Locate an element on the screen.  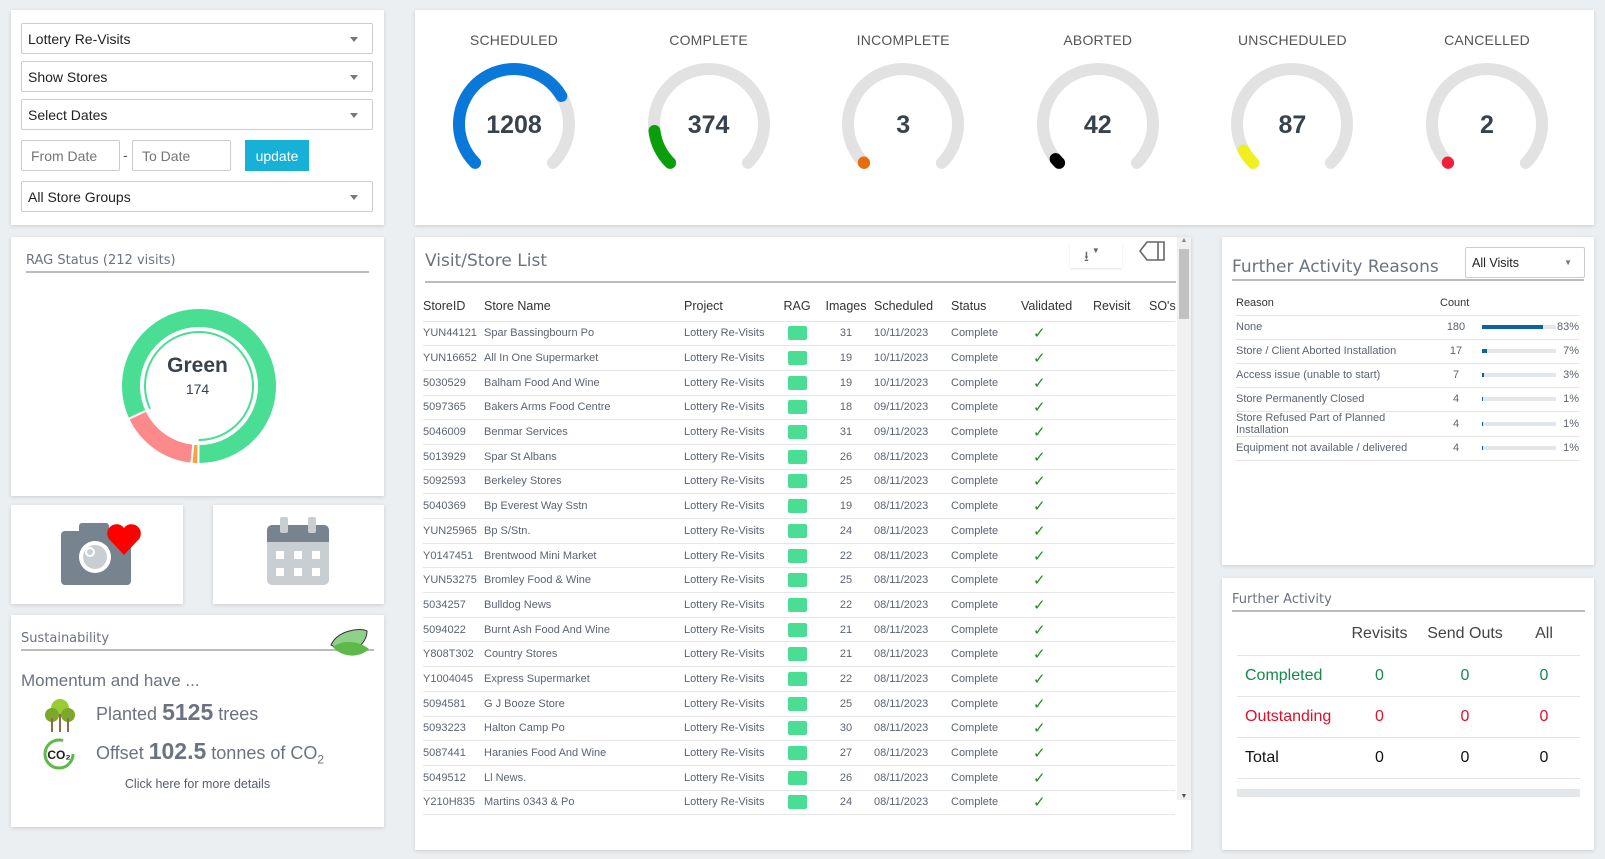
scroll-down-arrow: ▼ is located at coordinates (1184, 796).